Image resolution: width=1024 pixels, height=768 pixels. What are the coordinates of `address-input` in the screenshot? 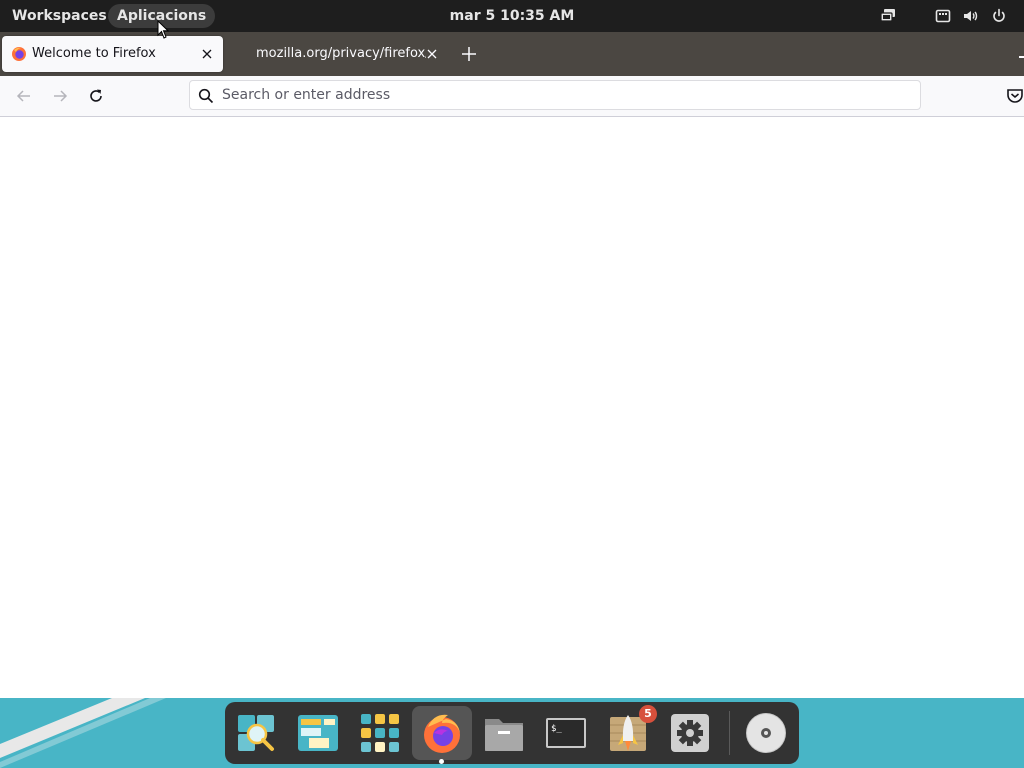 It's located at (562, 95).